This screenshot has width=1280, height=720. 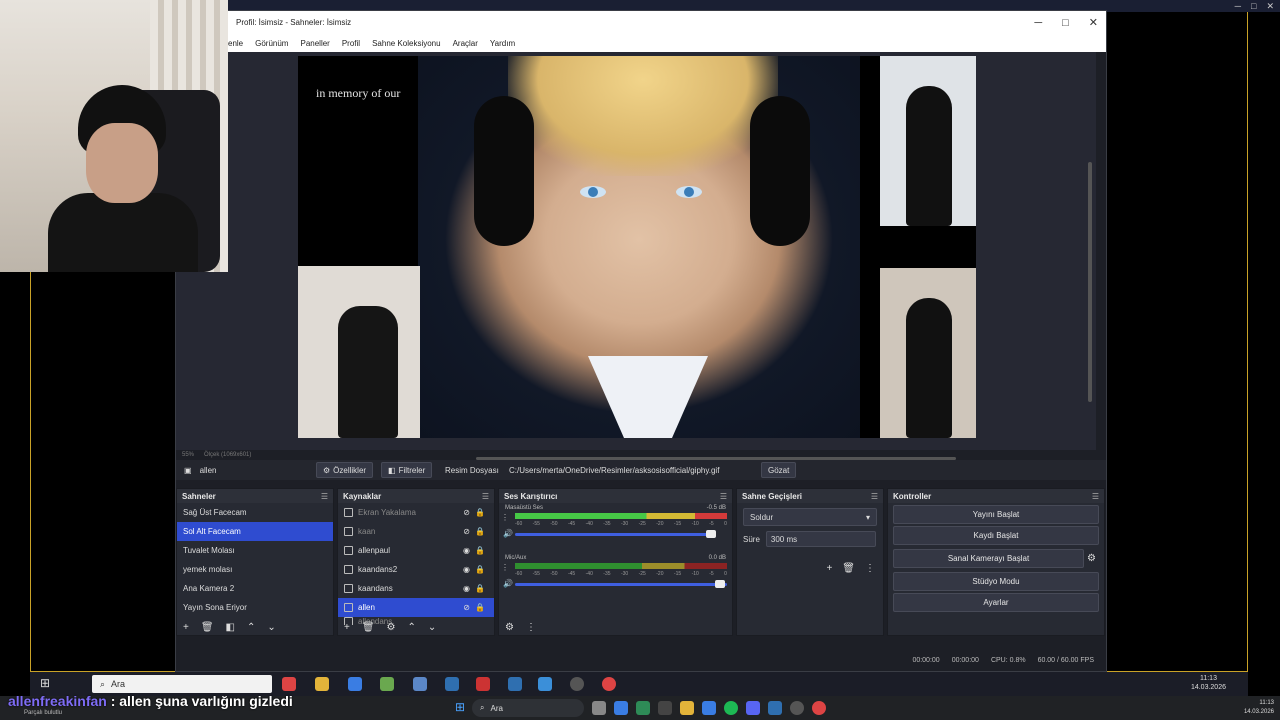 What do you see at coordinates (416, 569) in the screenshot?
I see `source-item: kaandans2 ◉ 🔒` at bounding box center [416, 569].